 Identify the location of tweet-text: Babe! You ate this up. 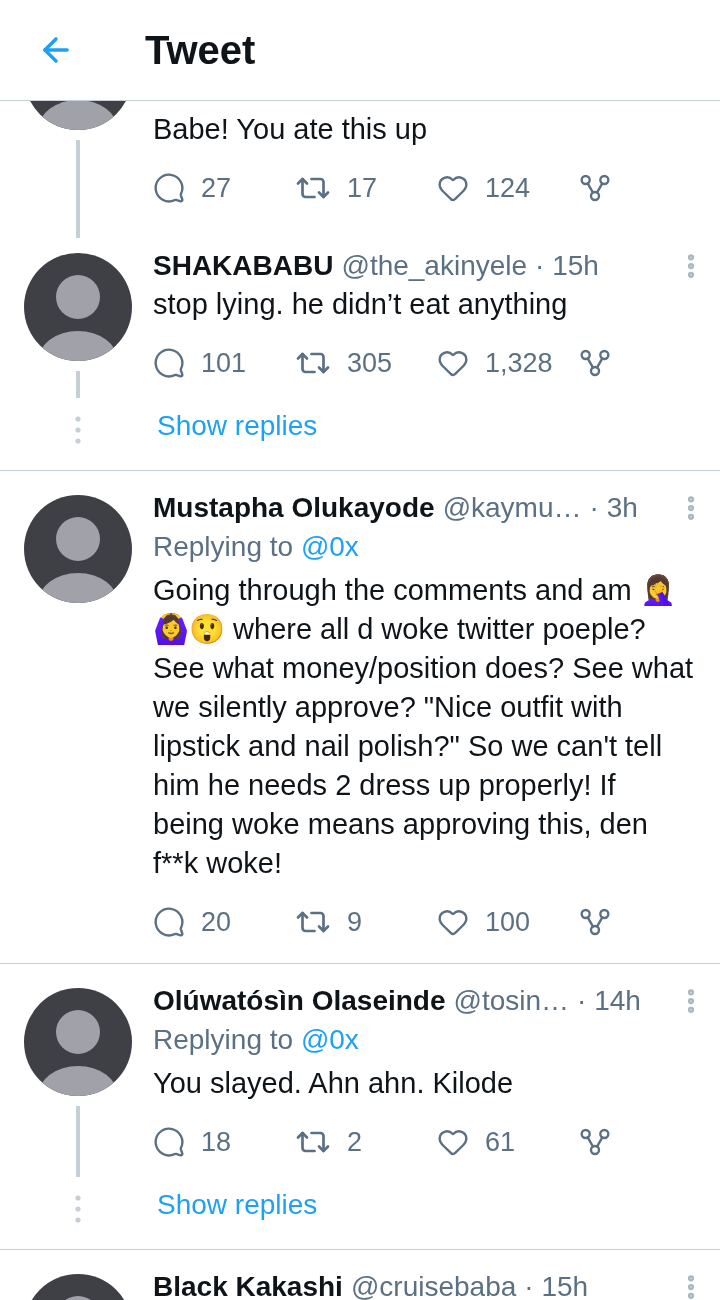
(291, 129).